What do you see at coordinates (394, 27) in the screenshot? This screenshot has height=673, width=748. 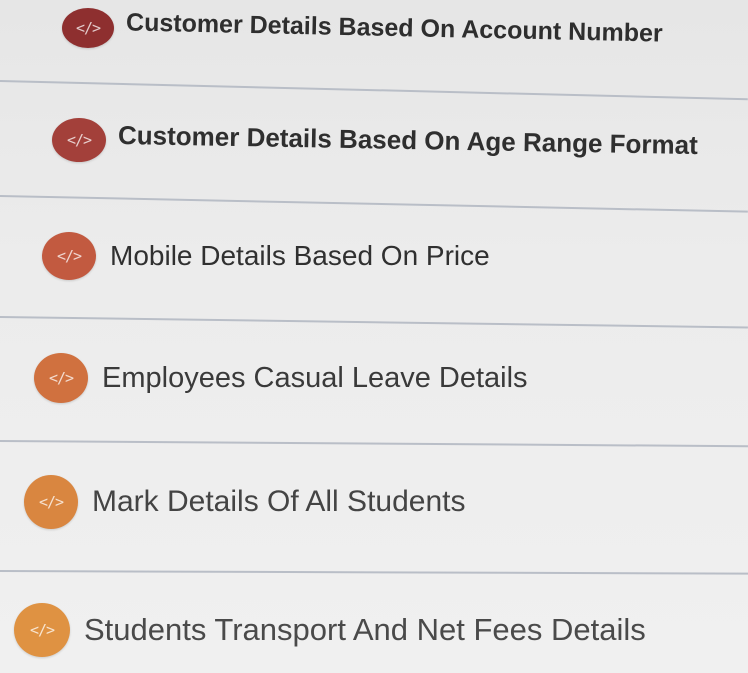 I see `list-item-label: Customer Details Based On Account Number` at bounding box center [394, 27].